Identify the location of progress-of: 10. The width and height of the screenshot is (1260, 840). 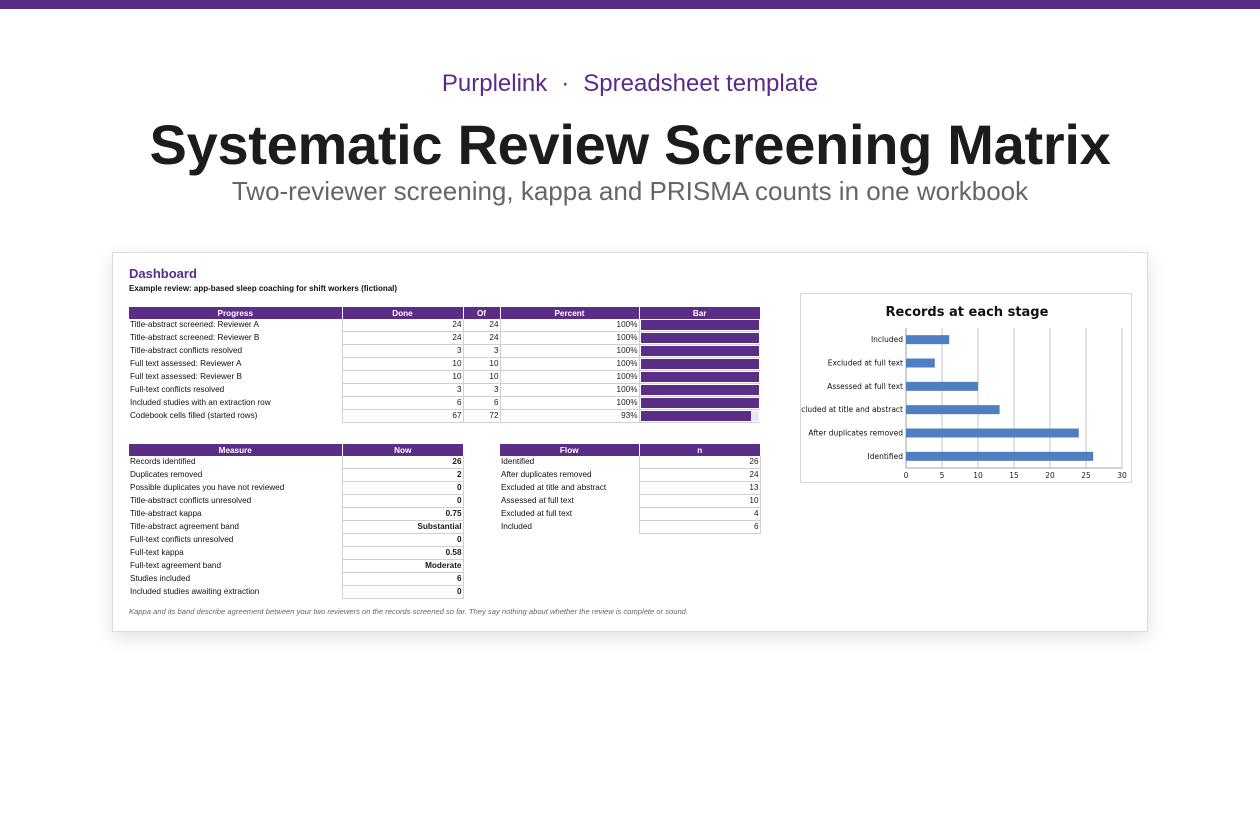
(481, 364).